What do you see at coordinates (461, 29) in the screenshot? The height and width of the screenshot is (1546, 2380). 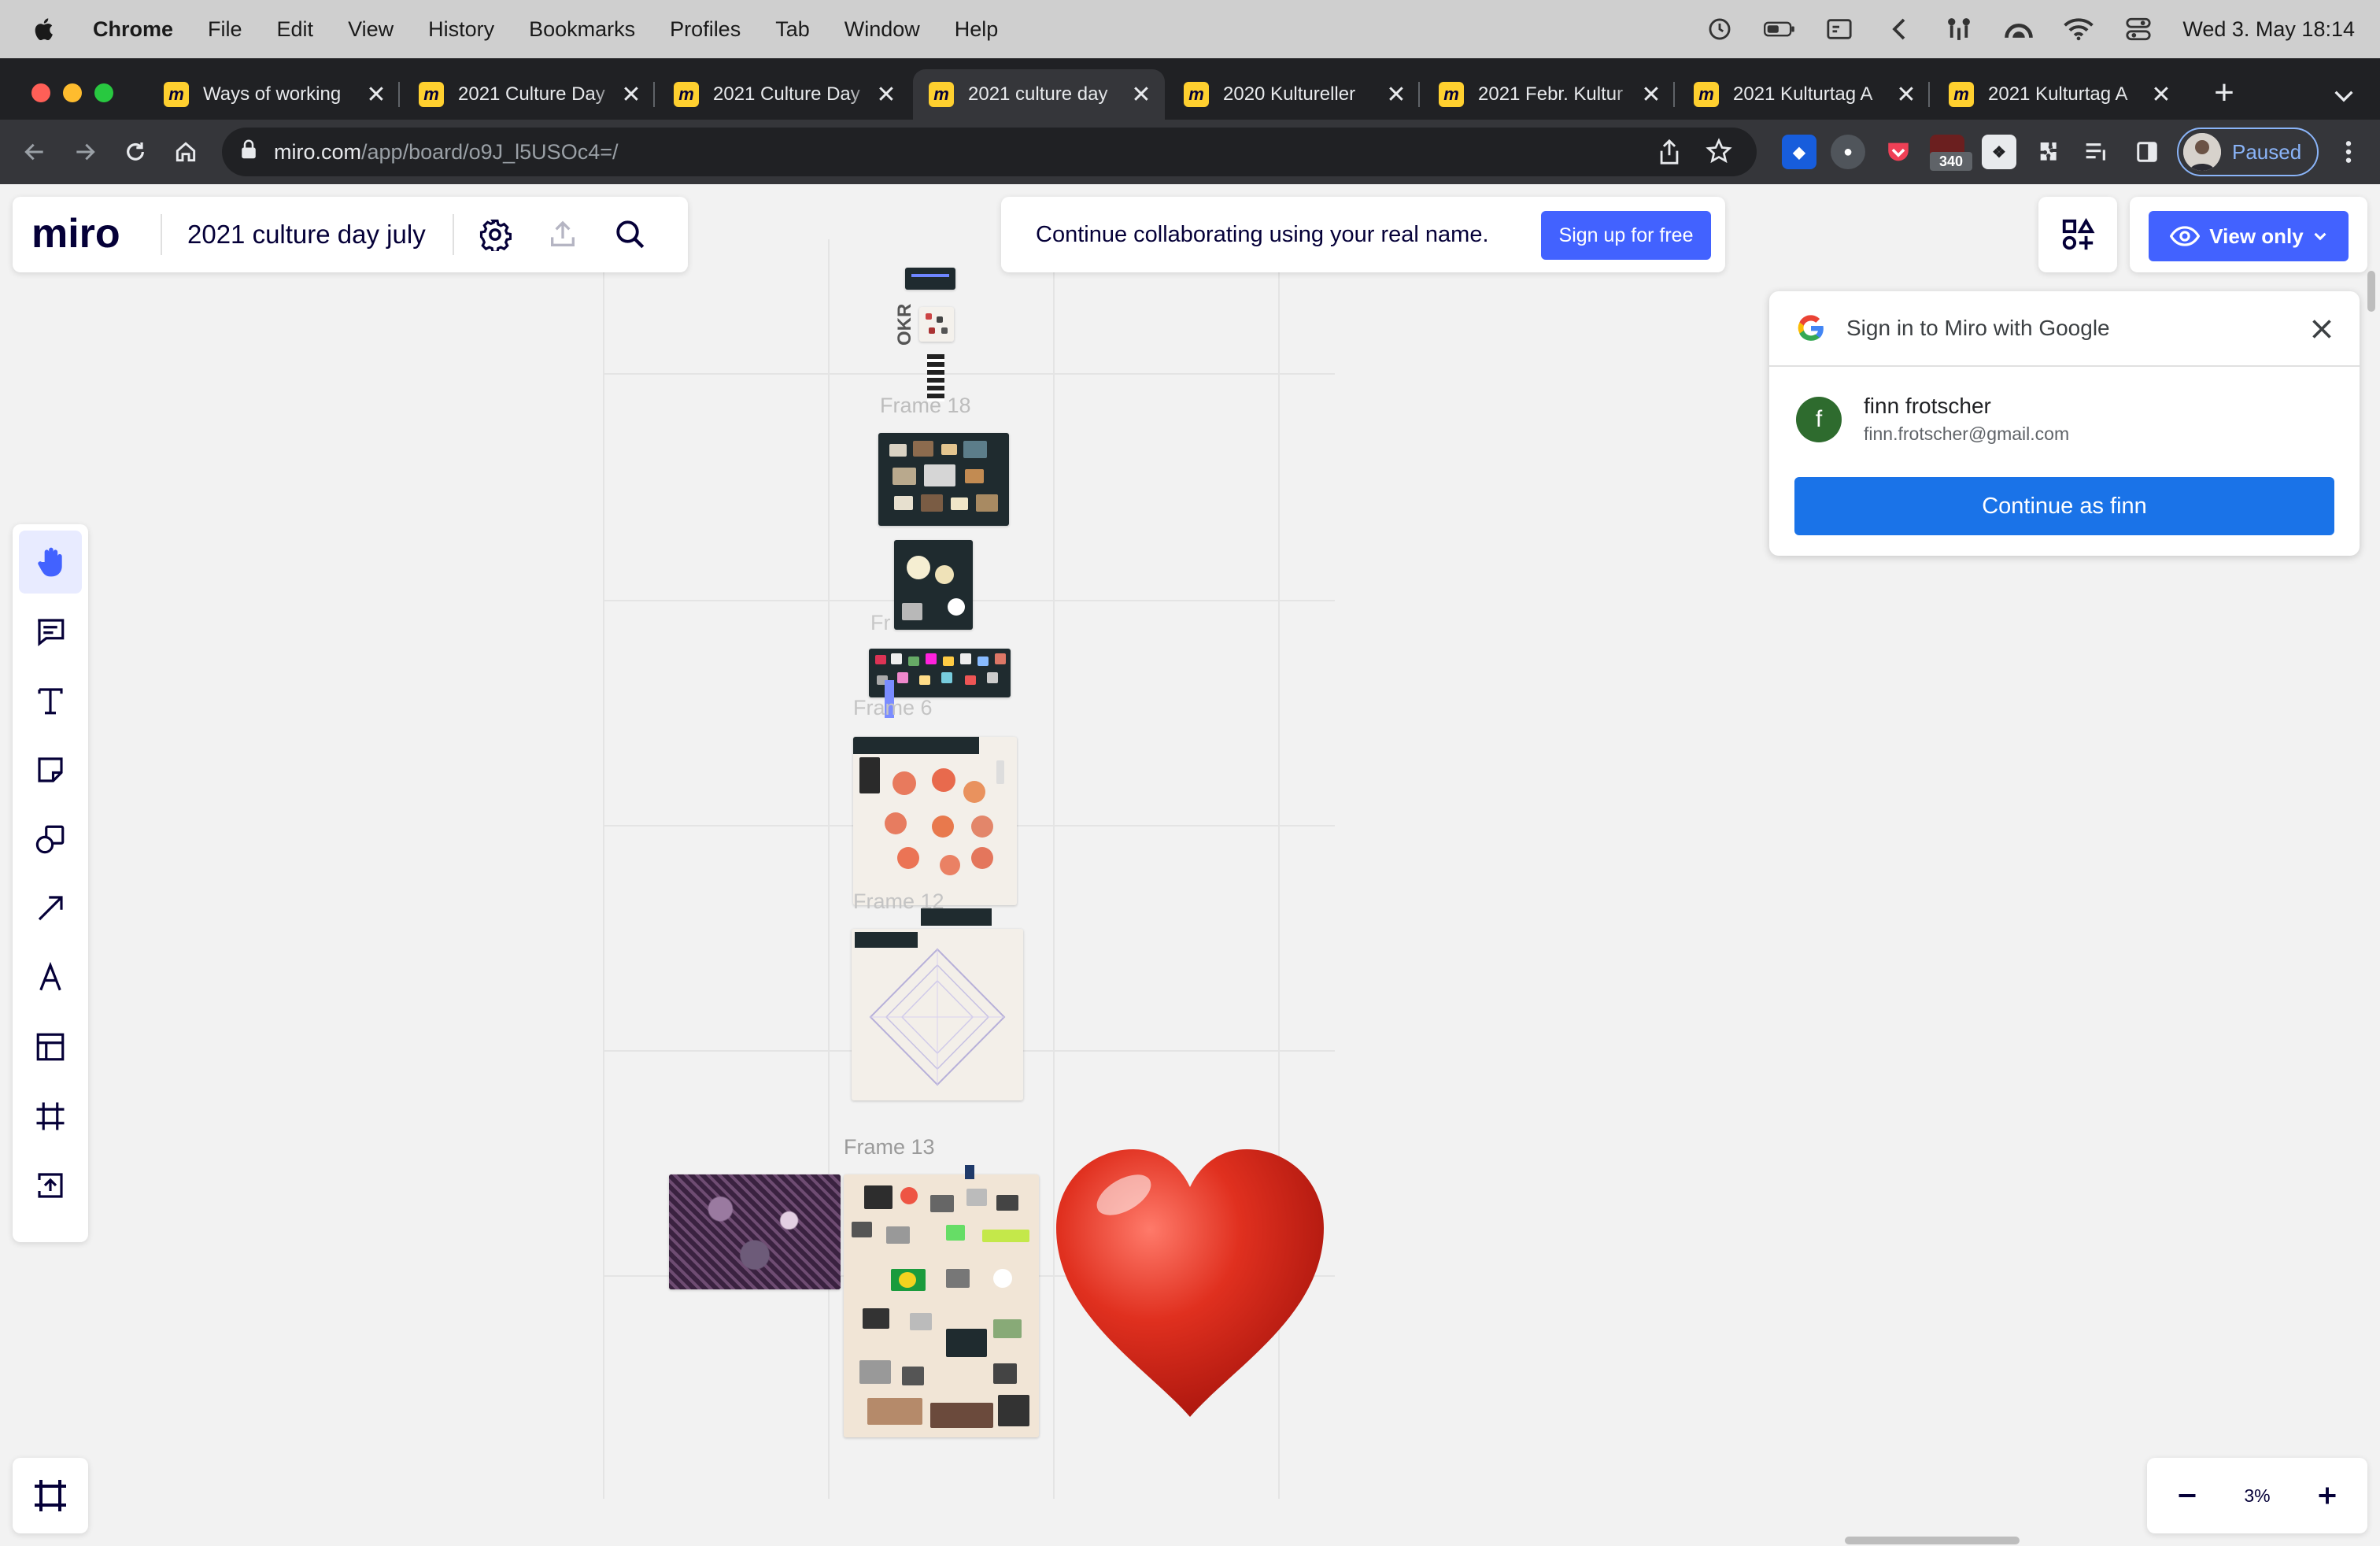 I see `menu-history: History` at bounding box center [461, 29].